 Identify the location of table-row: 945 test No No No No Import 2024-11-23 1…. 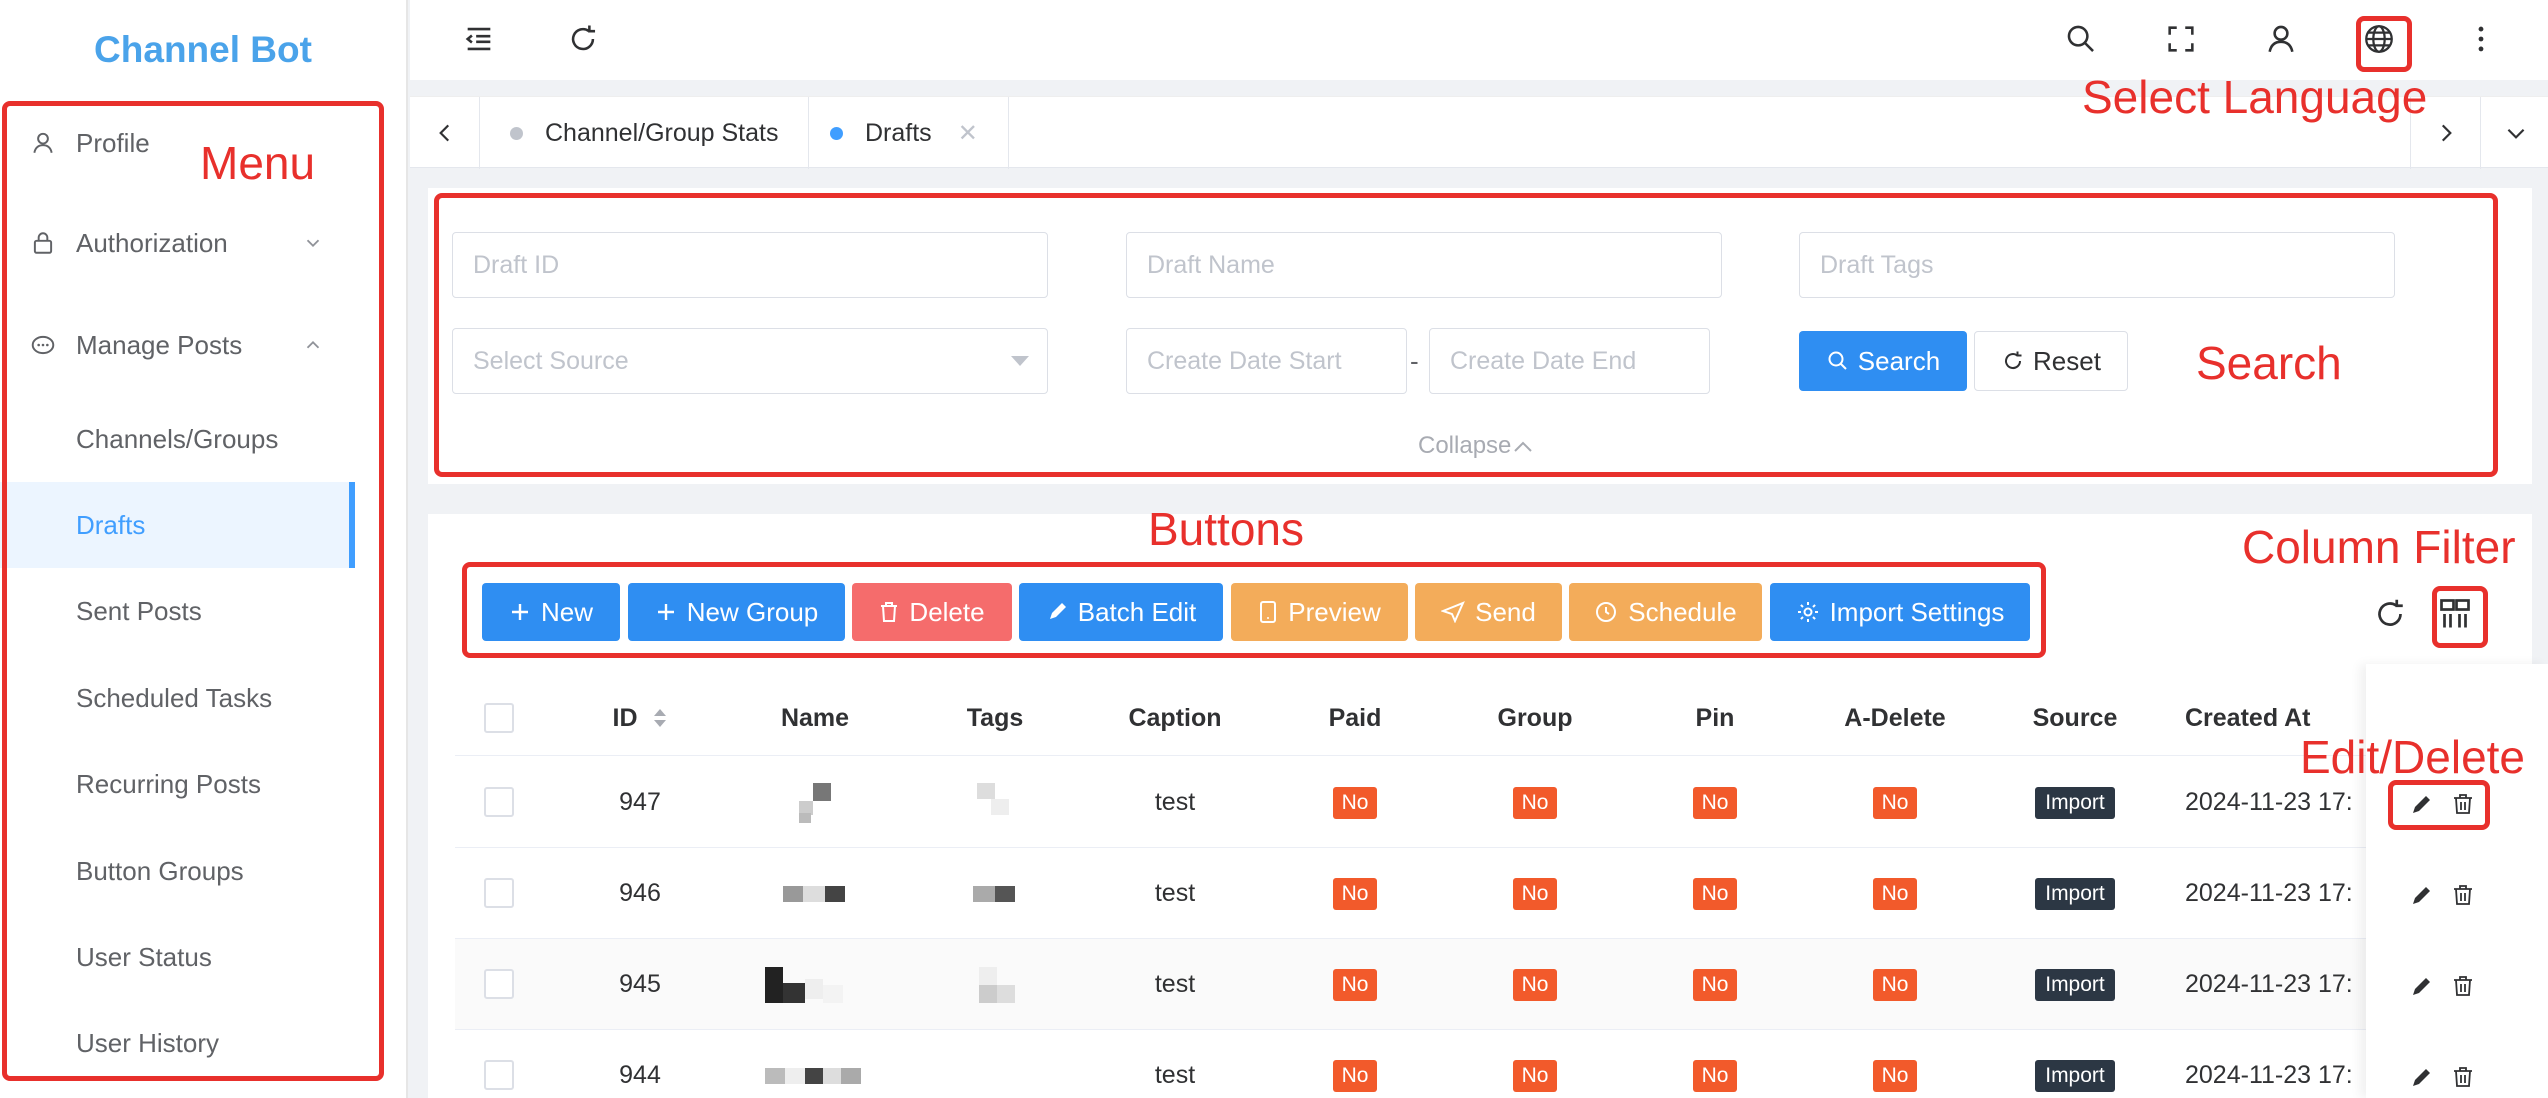
(1411, 984).